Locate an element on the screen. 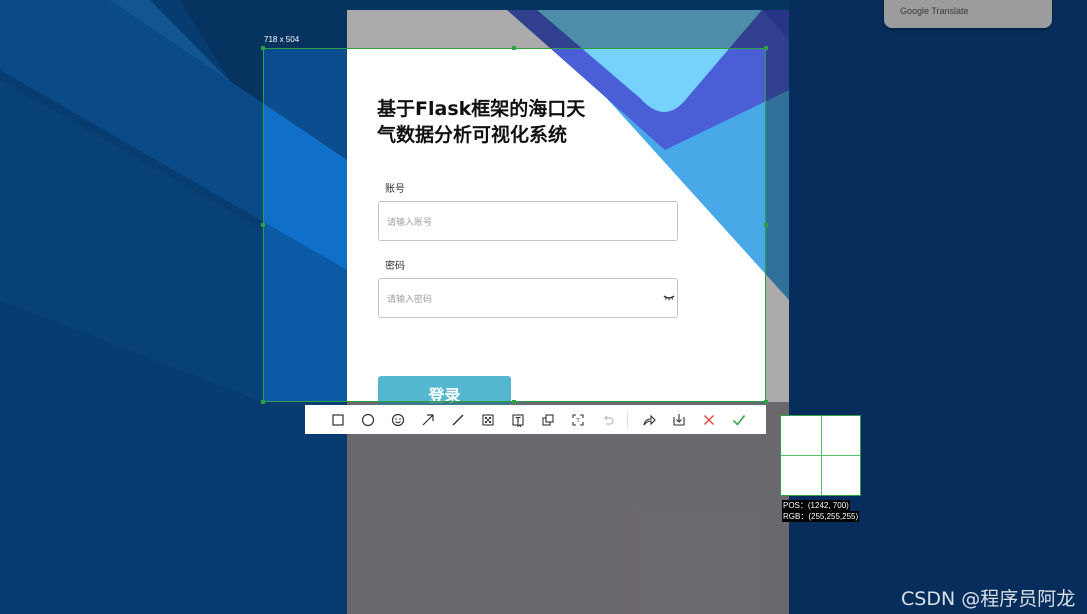 This screenshot has height=614, width=1087. text-tool is located at coordinates (518, 419).